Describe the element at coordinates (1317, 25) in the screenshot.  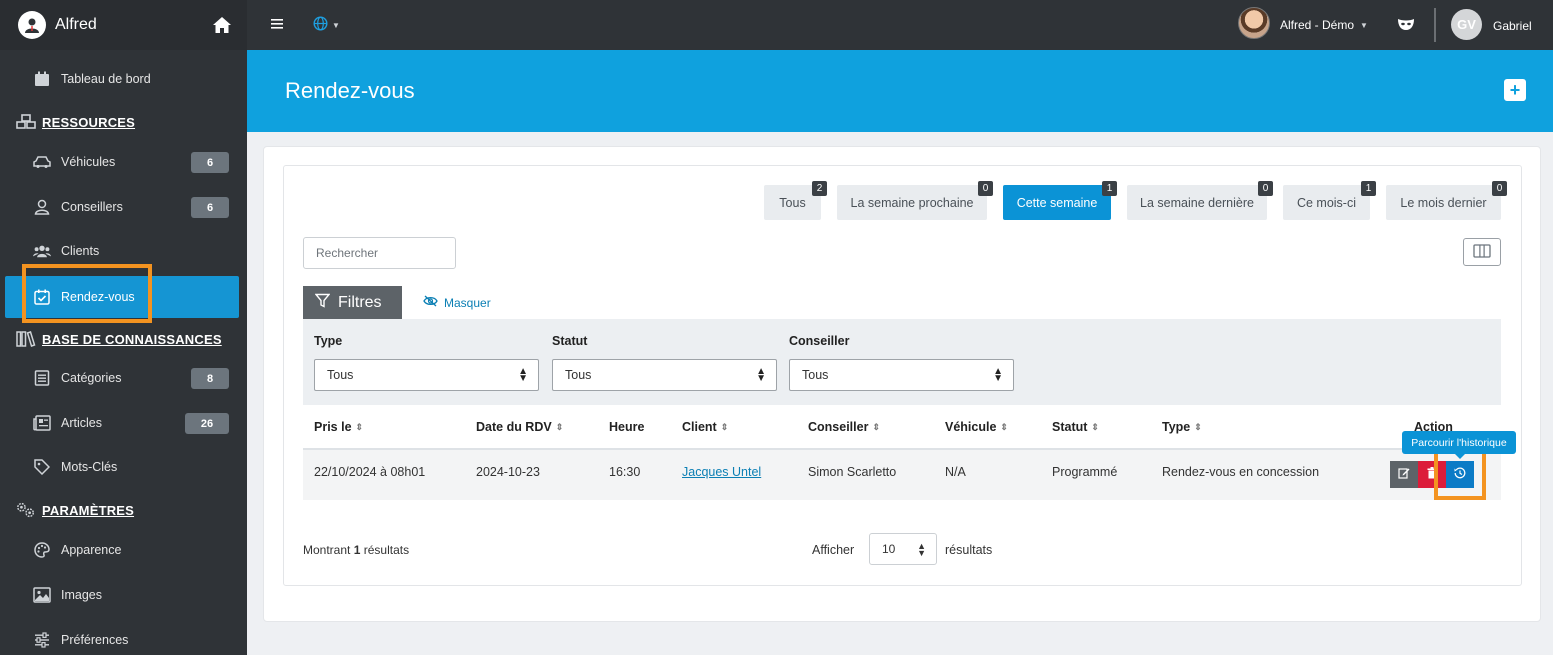
I see `account-name: Alfred - Démo` at that location.